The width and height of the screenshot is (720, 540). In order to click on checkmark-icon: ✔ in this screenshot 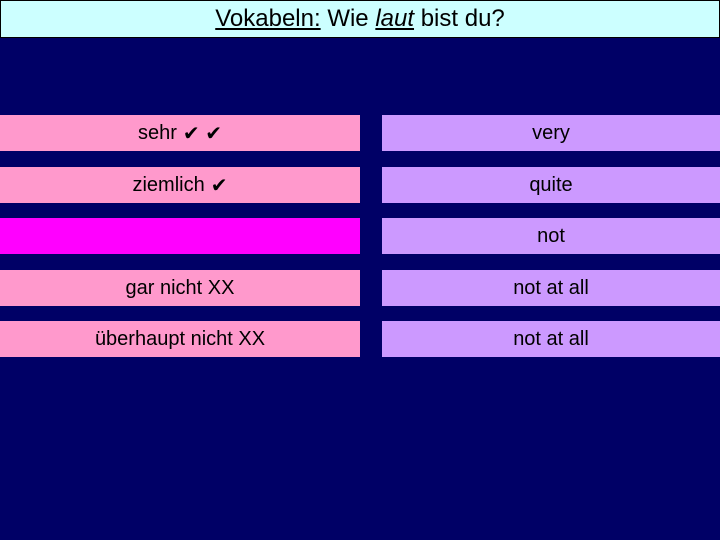, I will do `click(219, 185)`.